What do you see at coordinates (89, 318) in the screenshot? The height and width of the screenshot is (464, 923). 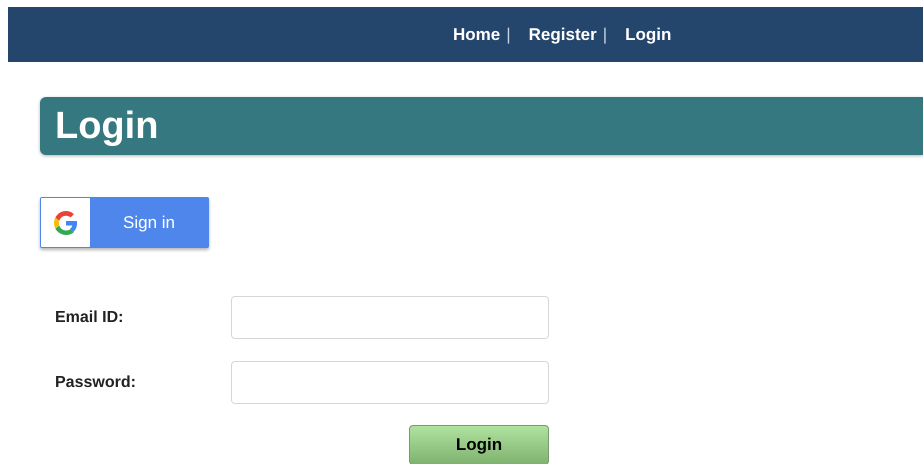 I see `field-label: Email ID:` at bounding box center [89, 318].